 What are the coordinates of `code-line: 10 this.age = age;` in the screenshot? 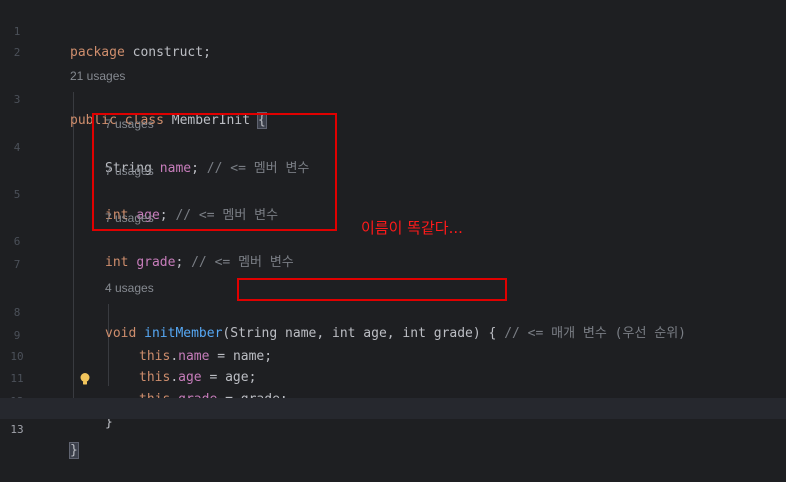 It's located at (393, 355).